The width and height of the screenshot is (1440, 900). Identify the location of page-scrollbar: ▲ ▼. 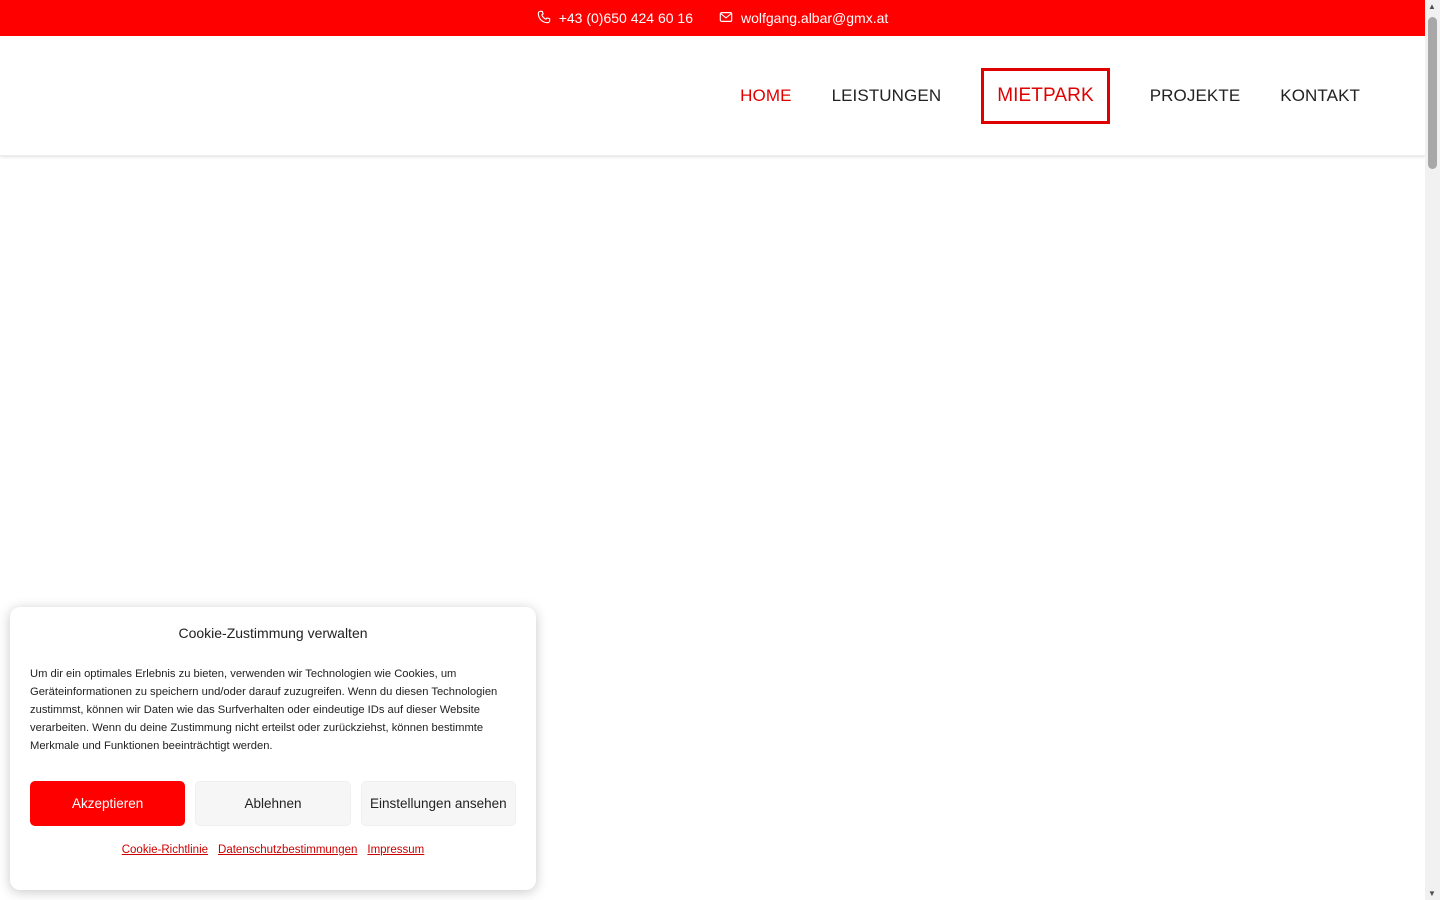
(1432, 450).